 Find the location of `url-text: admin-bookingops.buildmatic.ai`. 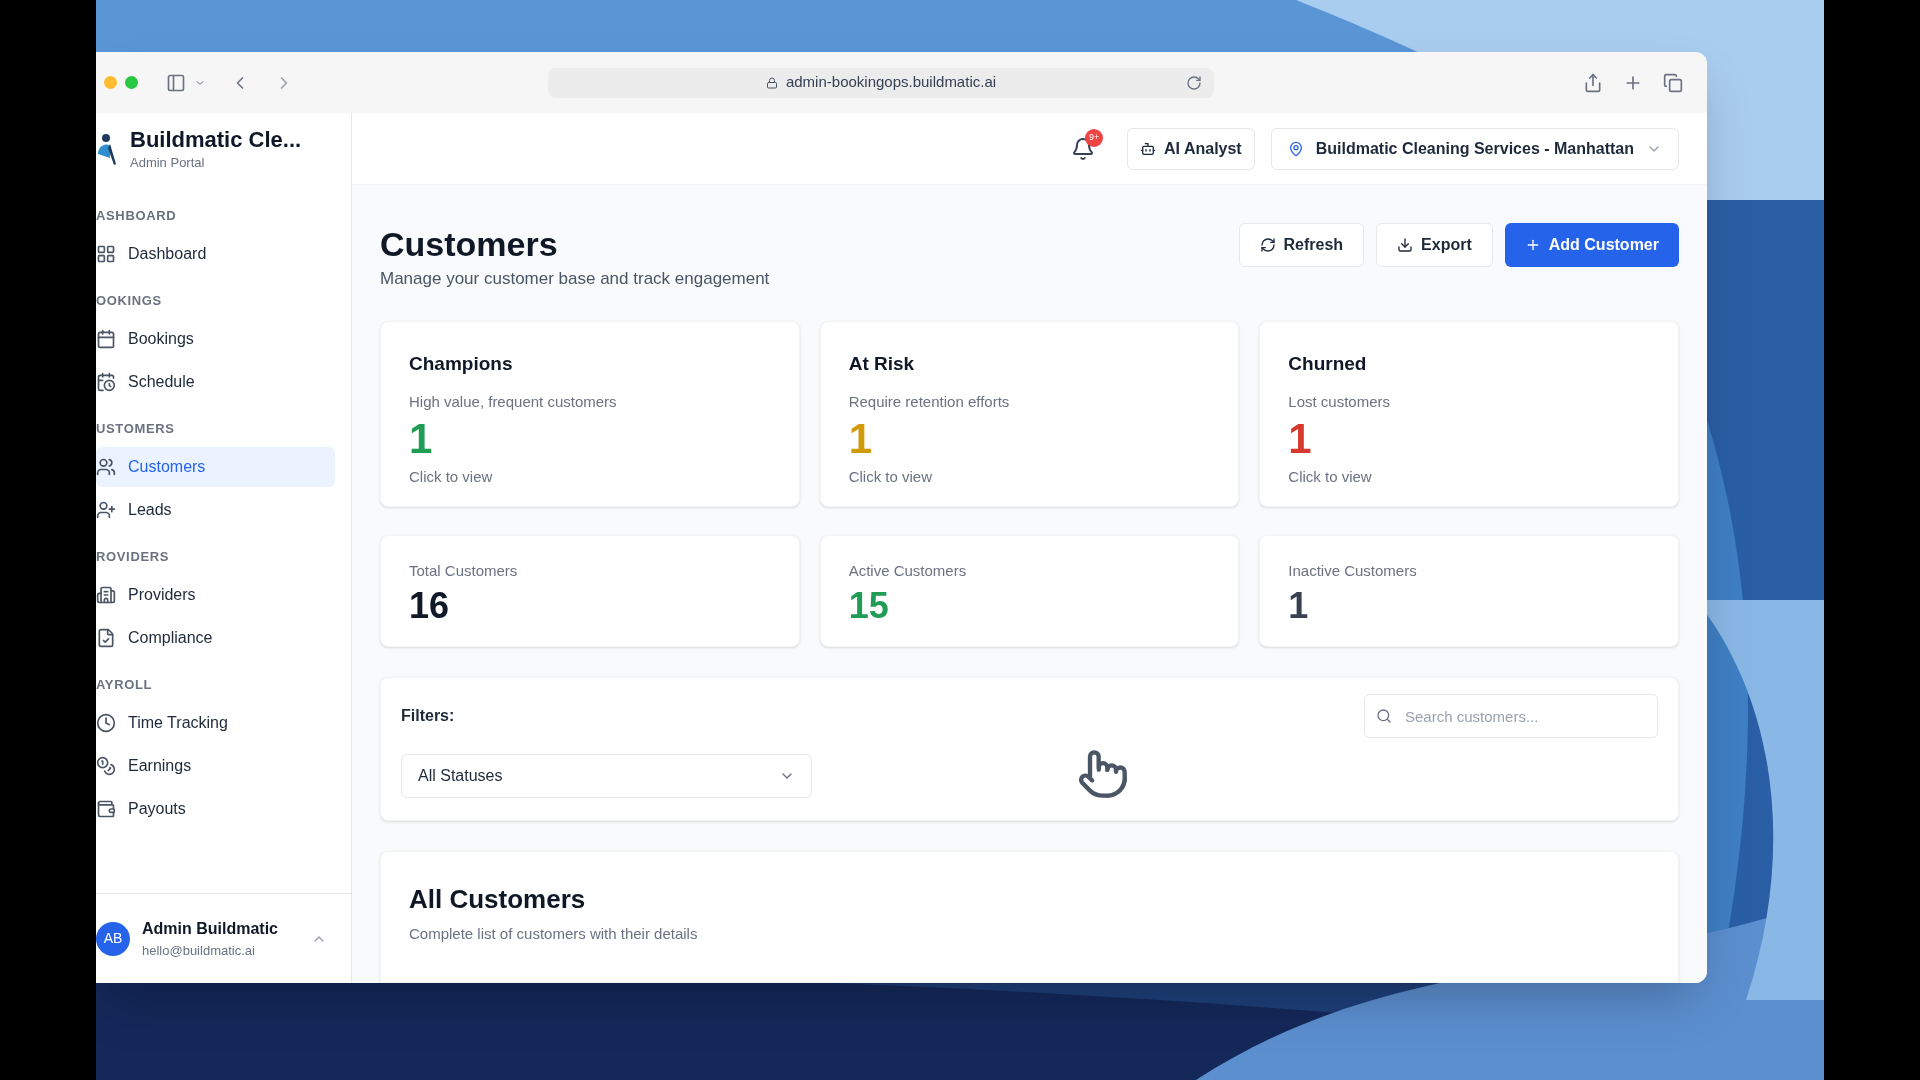

url-text: admin-bookingops.buildmatic.ai is located at coordinates (891, 82).